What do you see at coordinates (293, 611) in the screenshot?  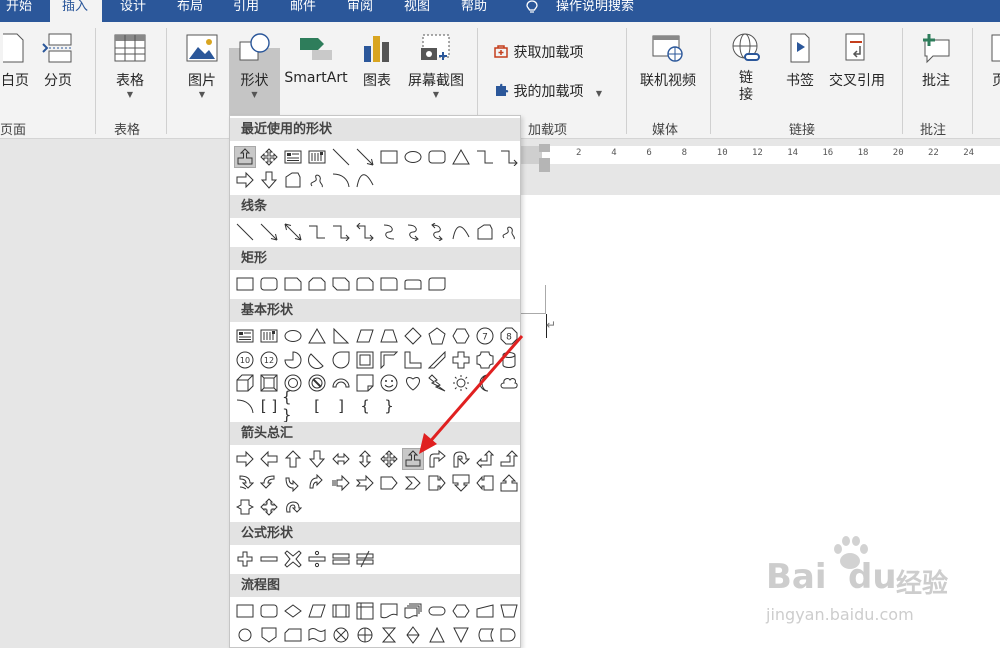 I see `flowchart-decision-shape` at bounding box center [293, 611].